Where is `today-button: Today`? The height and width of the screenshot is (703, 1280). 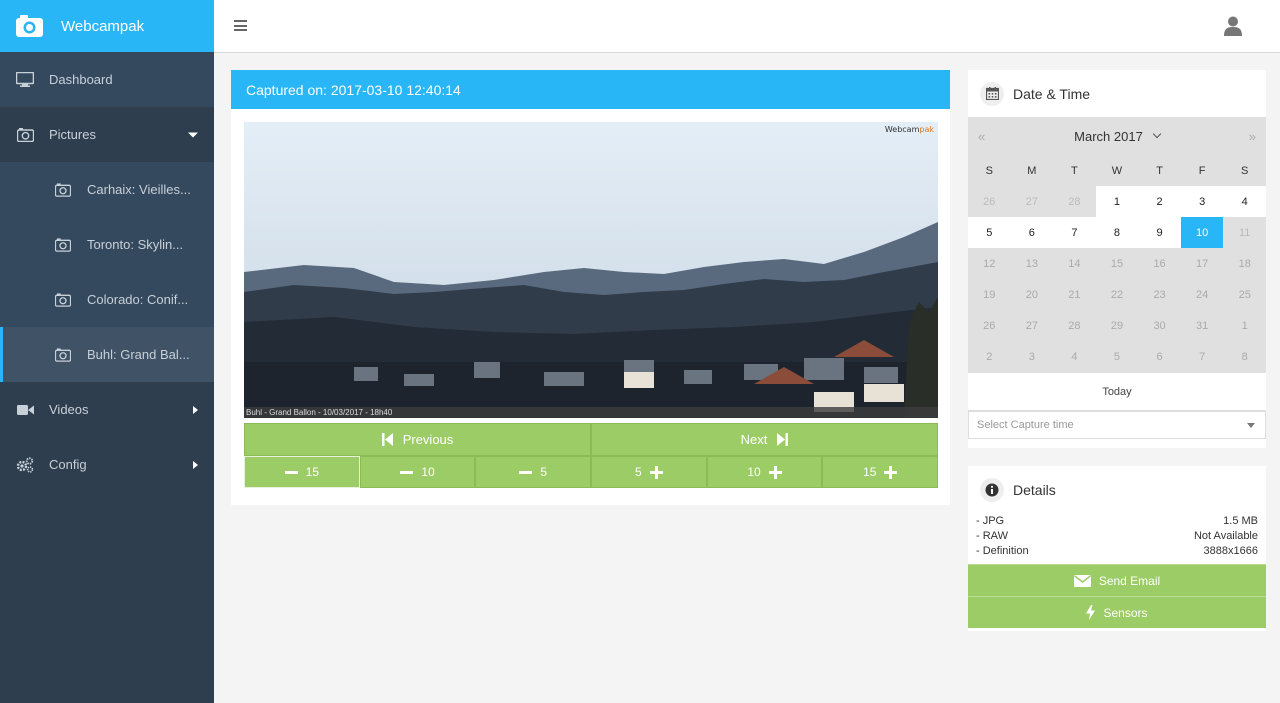 today-button: Today is located at coordinates (1117, 392).